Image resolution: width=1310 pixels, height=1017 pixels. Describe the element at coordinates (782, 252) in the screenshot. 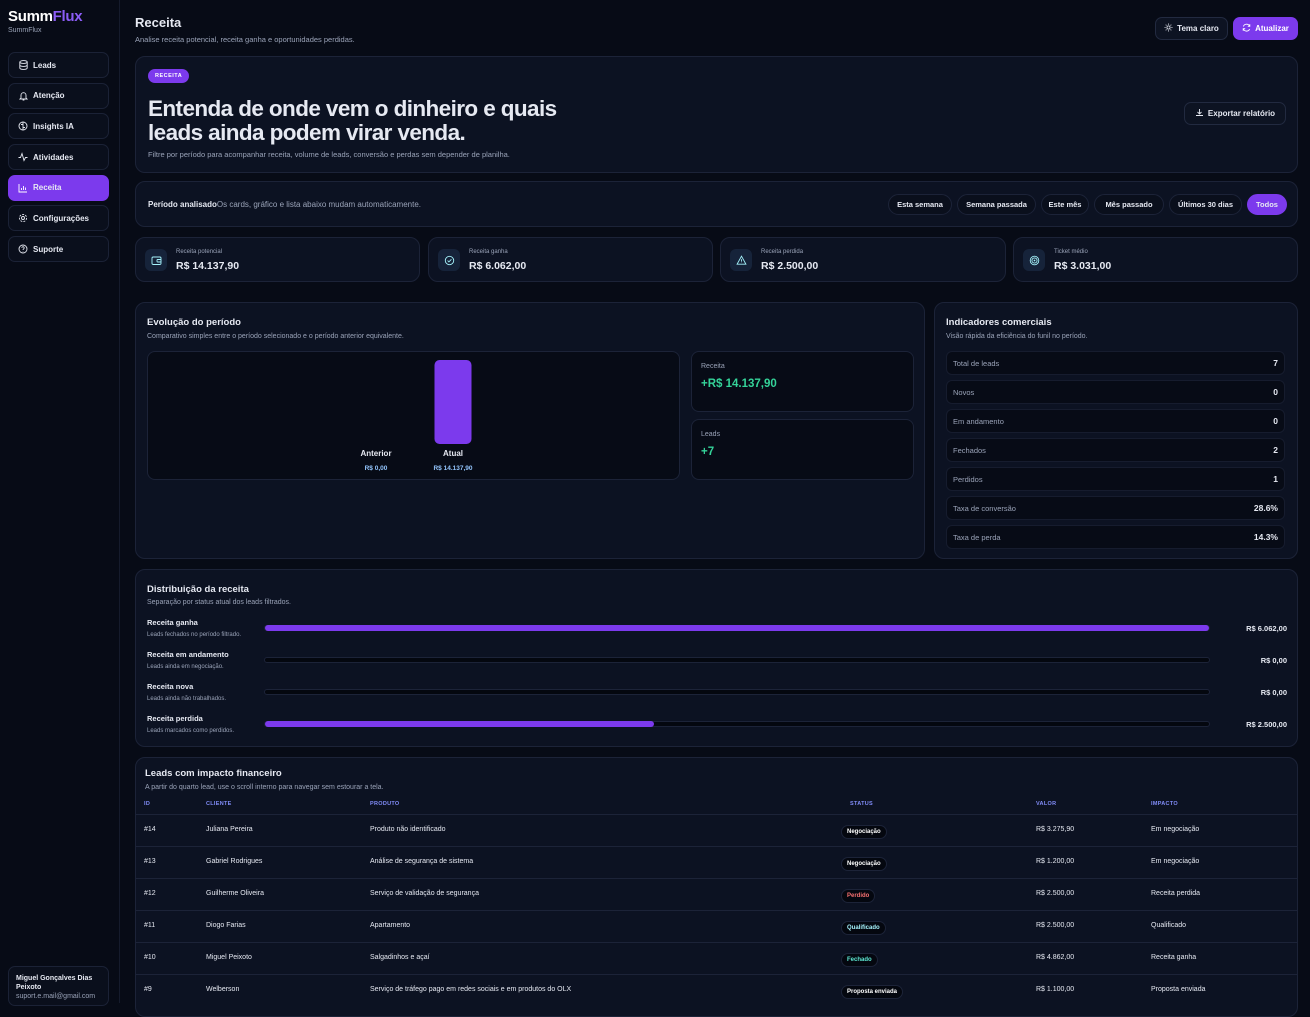

I see `stat-label: Receita perdida` at that location.